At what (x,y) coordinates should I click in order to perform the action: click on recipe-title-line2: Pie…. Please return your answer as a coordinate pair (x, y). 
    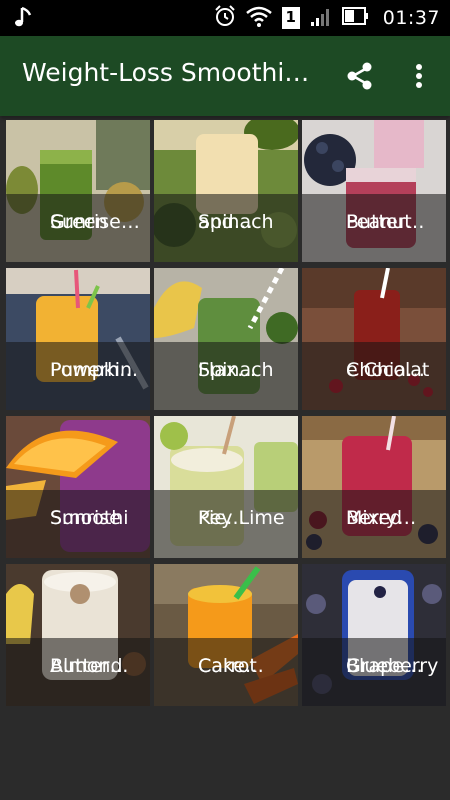
    Looking at the image, I should click on (222, 518).